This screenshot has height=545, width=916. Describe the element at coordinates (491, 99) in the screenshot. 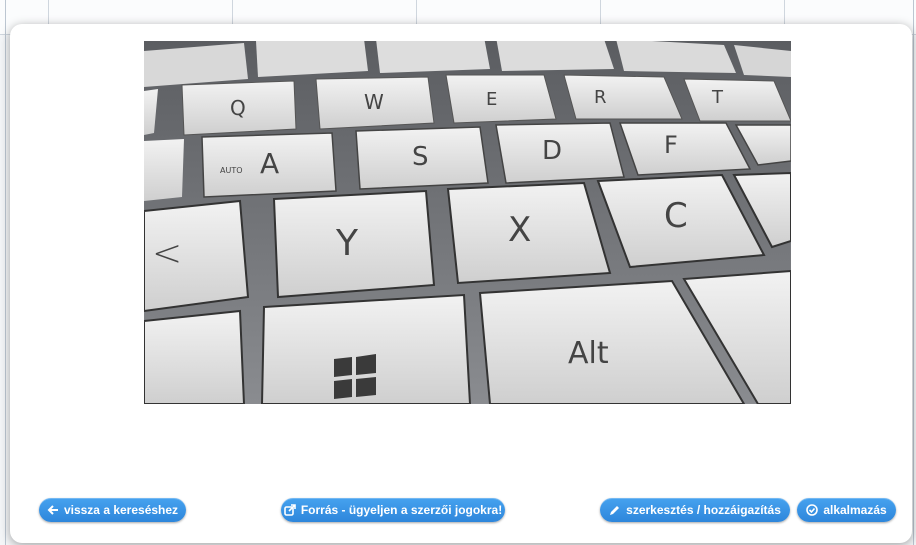

I see `key-e-label: E` at that location.